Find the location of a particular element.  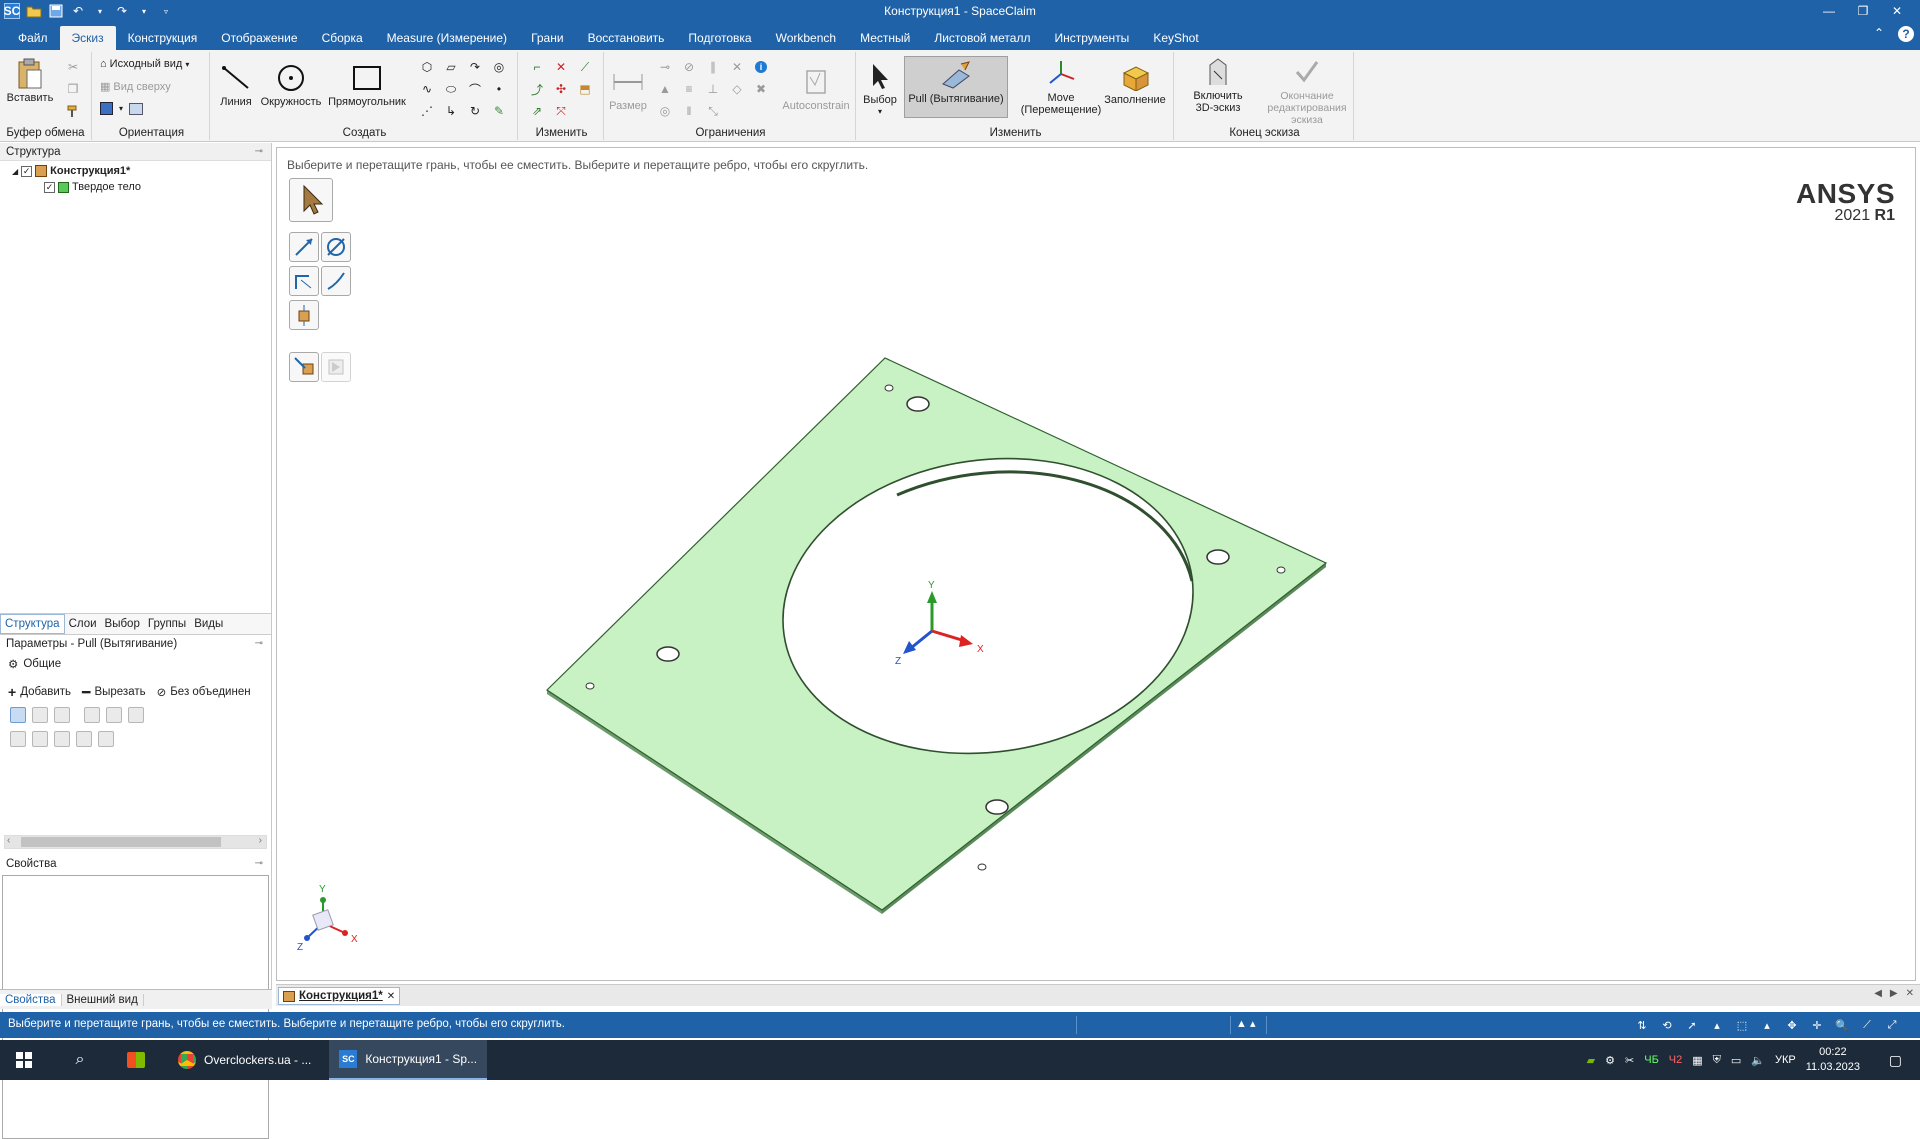

notifications-icon: ▢ is located at coordinates (1895, 1060).